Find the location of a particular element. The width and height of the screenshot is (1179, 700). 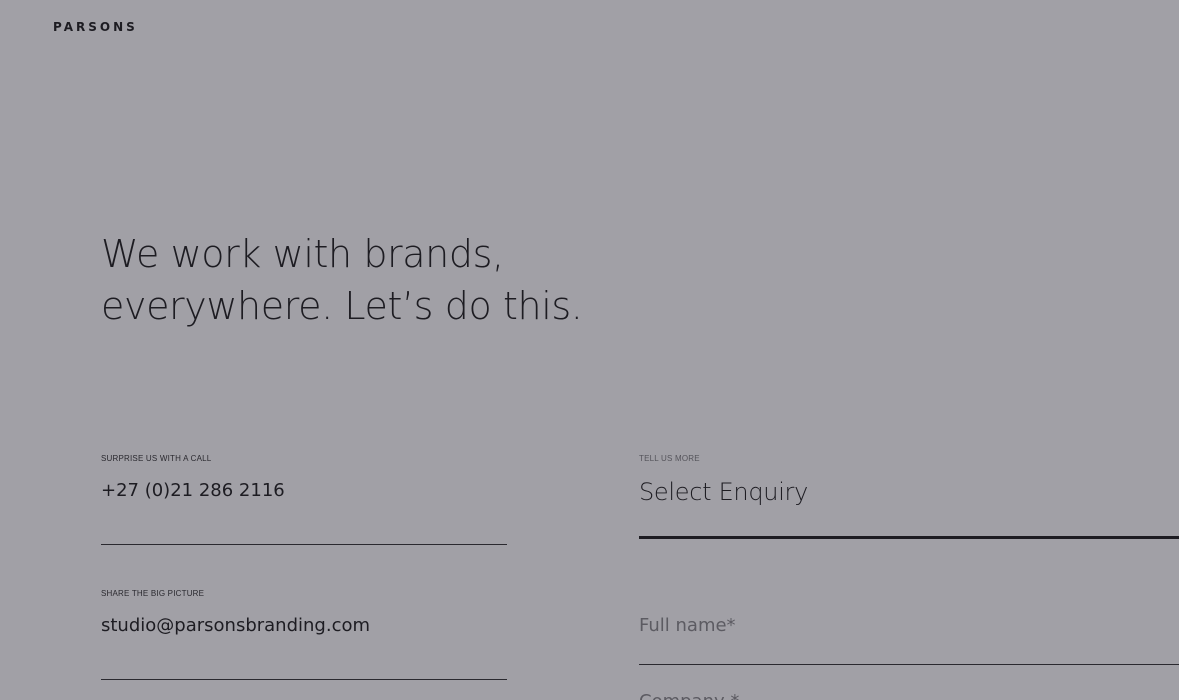

company-field is located at coordinates (909, 694).